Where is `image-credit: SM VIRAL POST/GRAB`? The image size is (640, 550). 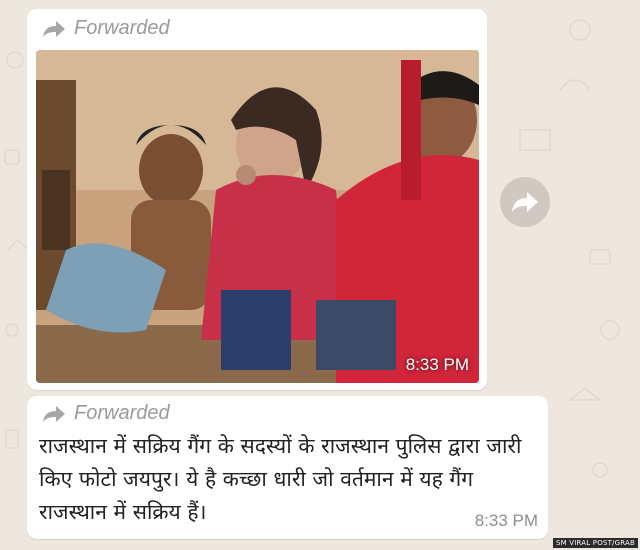 image-credit: SM VIRAL POST/GRAB is located at coordinates (595, 543).